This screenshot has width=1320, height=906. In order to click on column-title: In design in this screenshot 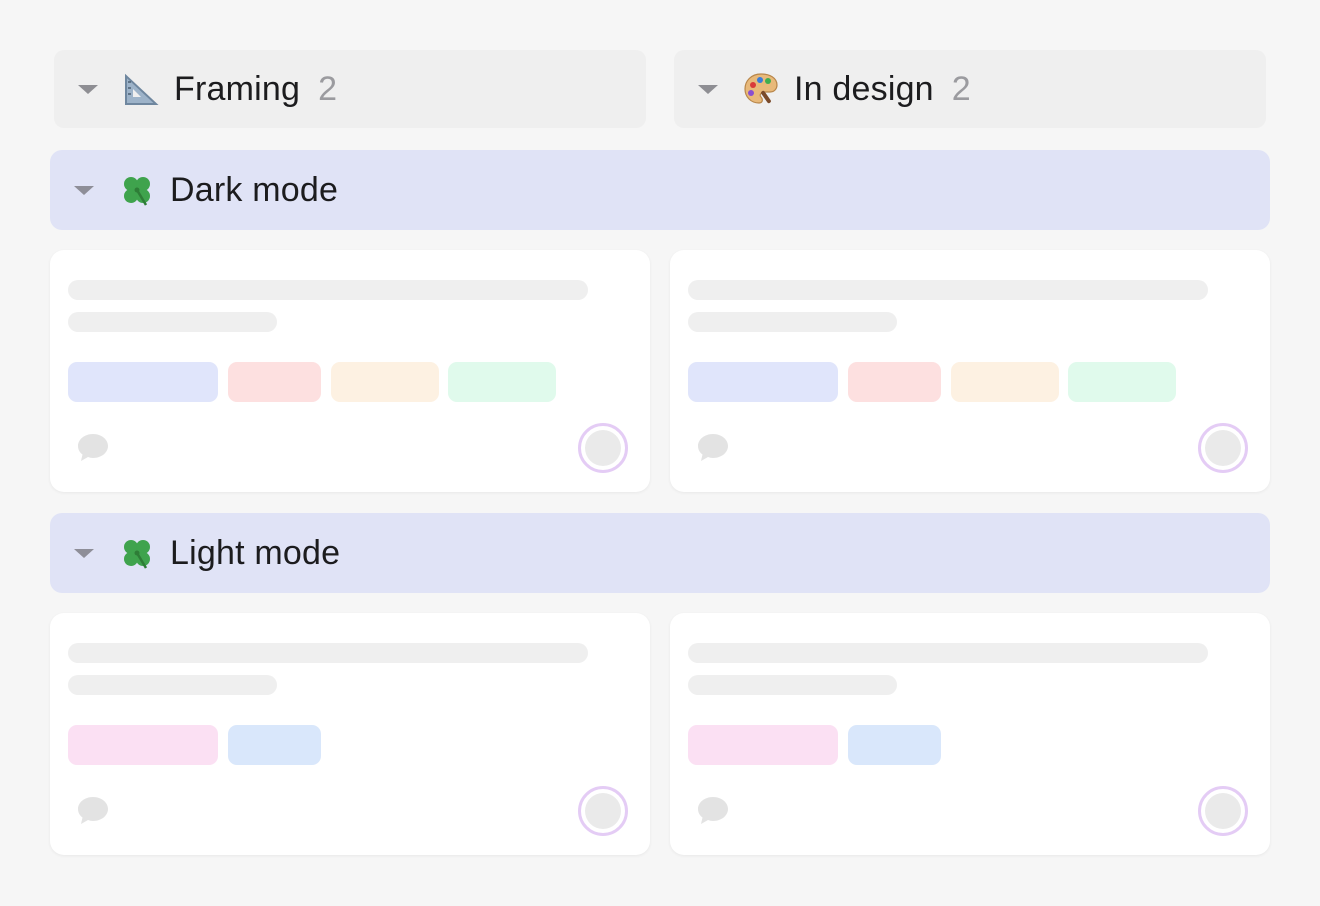, I will do `click(864, 88)`.